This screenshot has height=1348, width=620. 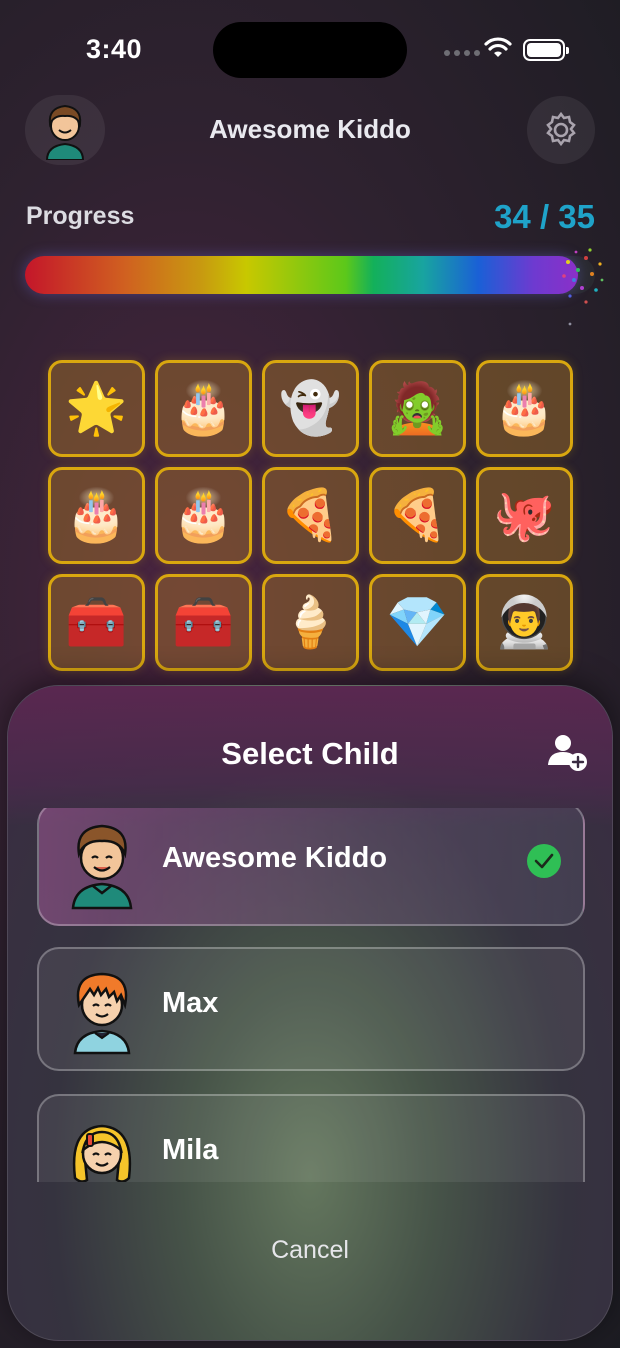 I want to click on battery-icon, so click(x=546, y=50).